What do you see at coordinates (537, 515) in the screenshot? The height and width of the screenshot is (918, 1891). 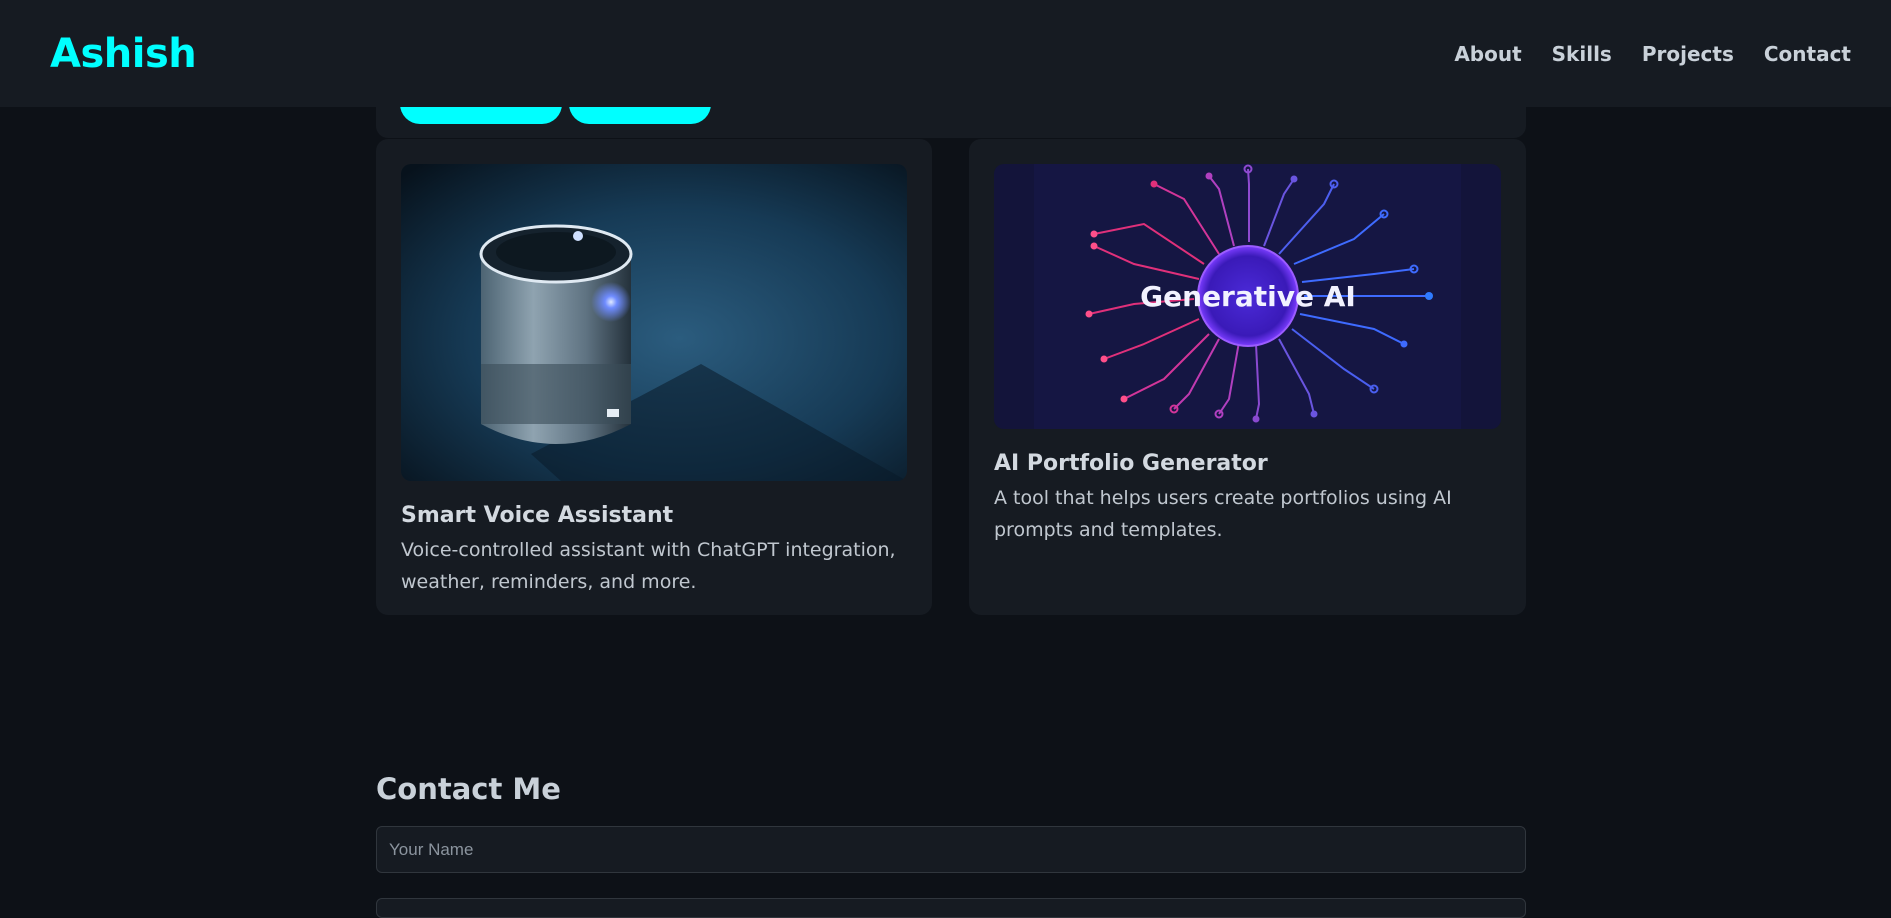 I see `project-title: Smart Voice Assistant` at bounding box center [537, 515].